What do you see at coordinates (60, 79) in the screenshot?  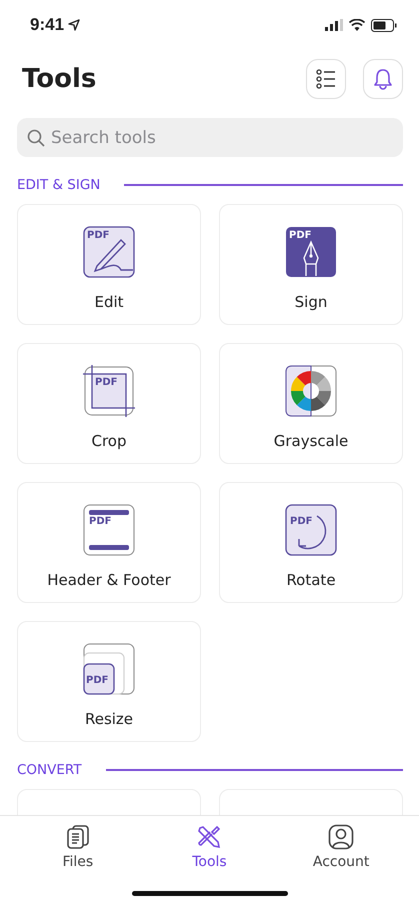 I see `page-title: Tools` at bounding box center [60, 79].